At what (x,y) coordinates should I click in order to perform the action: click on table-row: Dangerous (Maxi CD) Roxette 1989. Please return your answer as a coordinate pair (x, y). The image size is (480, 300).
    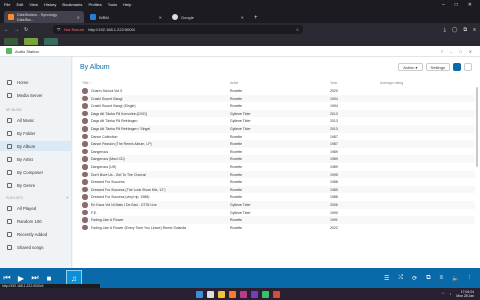
    Looking at the image, I should click on (277, 159).